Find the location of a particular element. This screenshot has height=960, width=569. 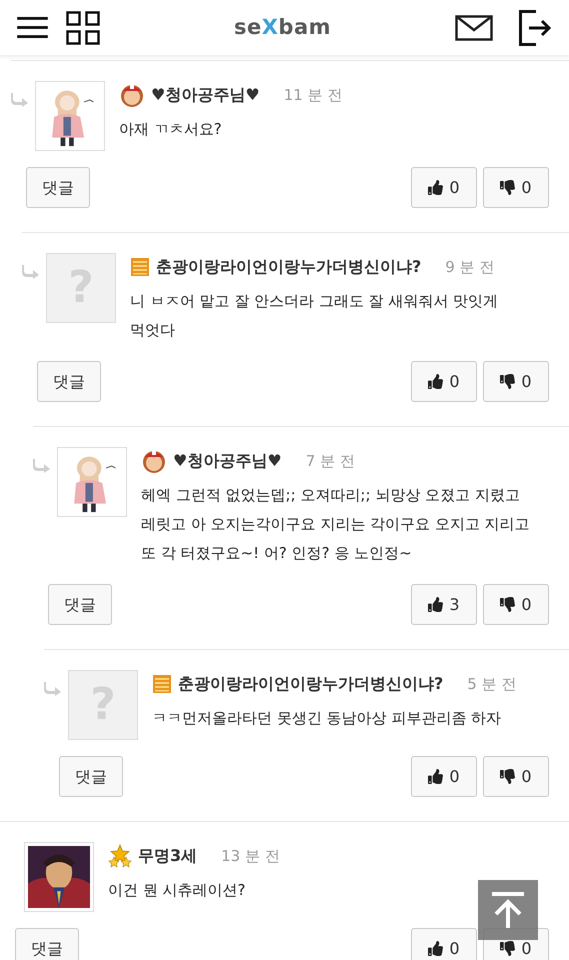

comment-text: 니 ㅂㅈ어 맡고 잘 안스더라 그래도 잘 새워줘서 맛잇게 먹엇다 is located at coordinates (315, 316).